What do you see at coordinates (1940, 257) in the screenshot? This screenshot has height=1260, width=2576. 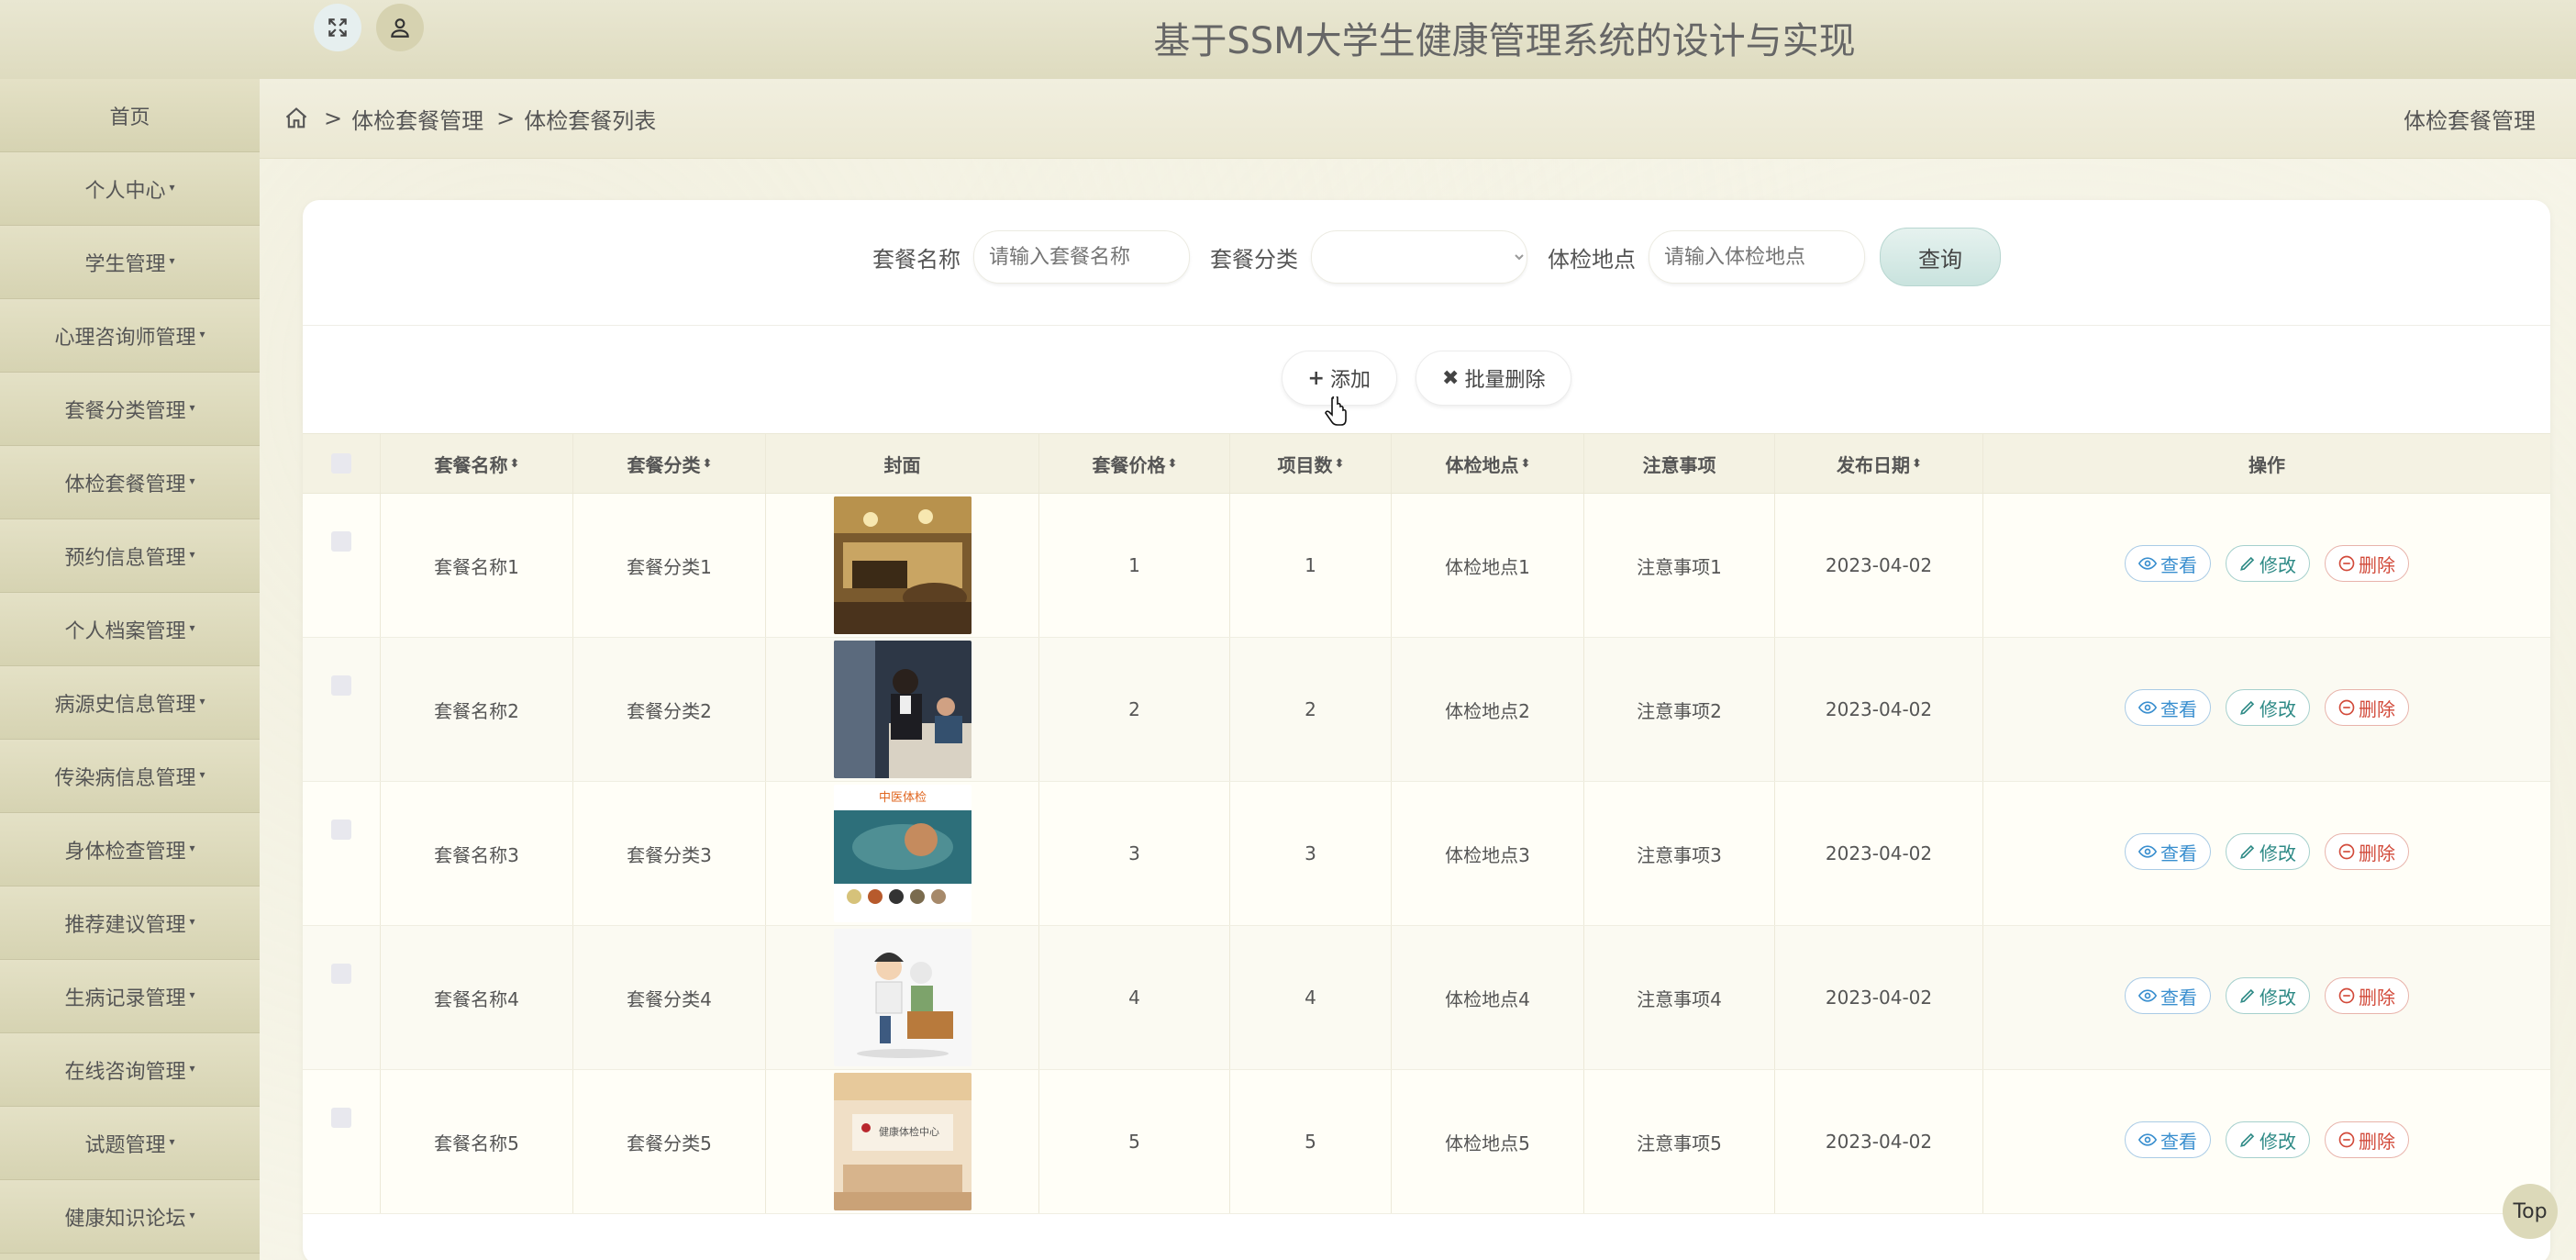 I see `query-button: 查询` at bounding box center [1940, 257].